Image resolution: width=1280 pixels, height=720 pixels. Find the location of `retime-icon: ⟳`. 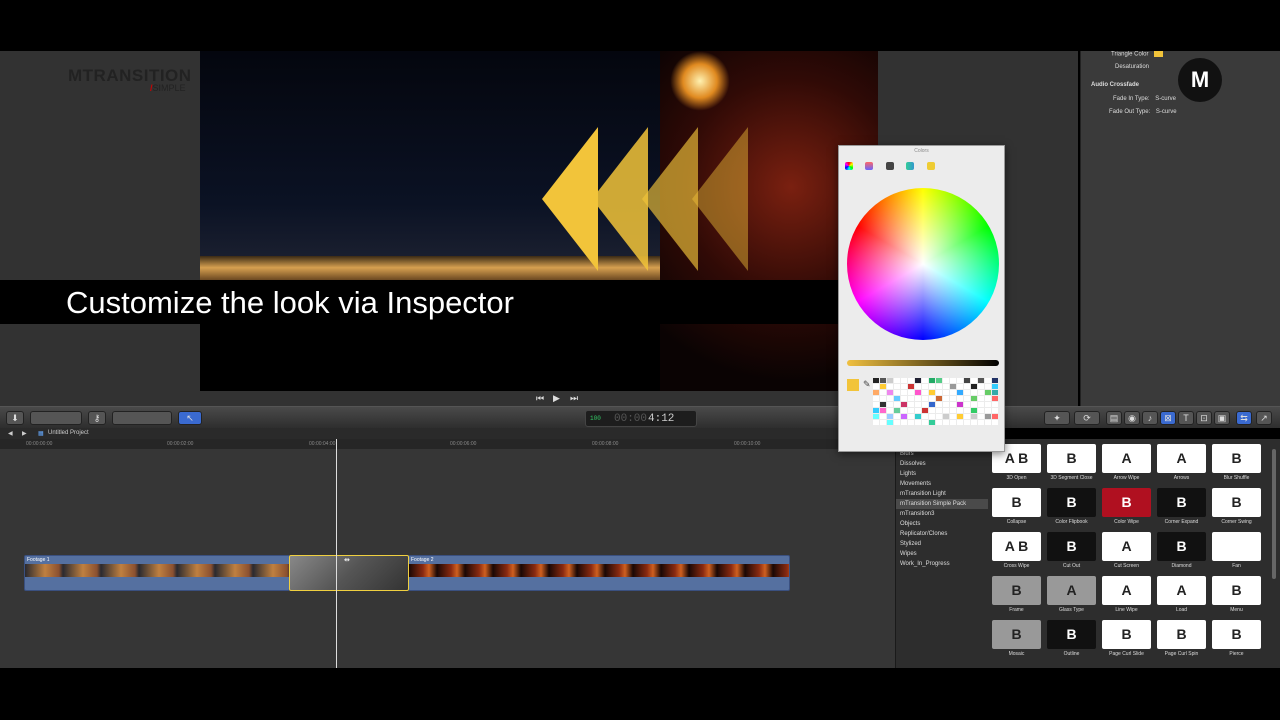

retime-icon: ⟳ is located at coordinates (1087, 418).